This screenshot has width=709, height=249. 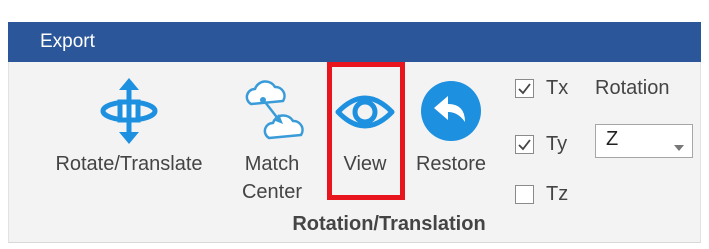 I want to click on view-button: View, so click(x=365, y=128).